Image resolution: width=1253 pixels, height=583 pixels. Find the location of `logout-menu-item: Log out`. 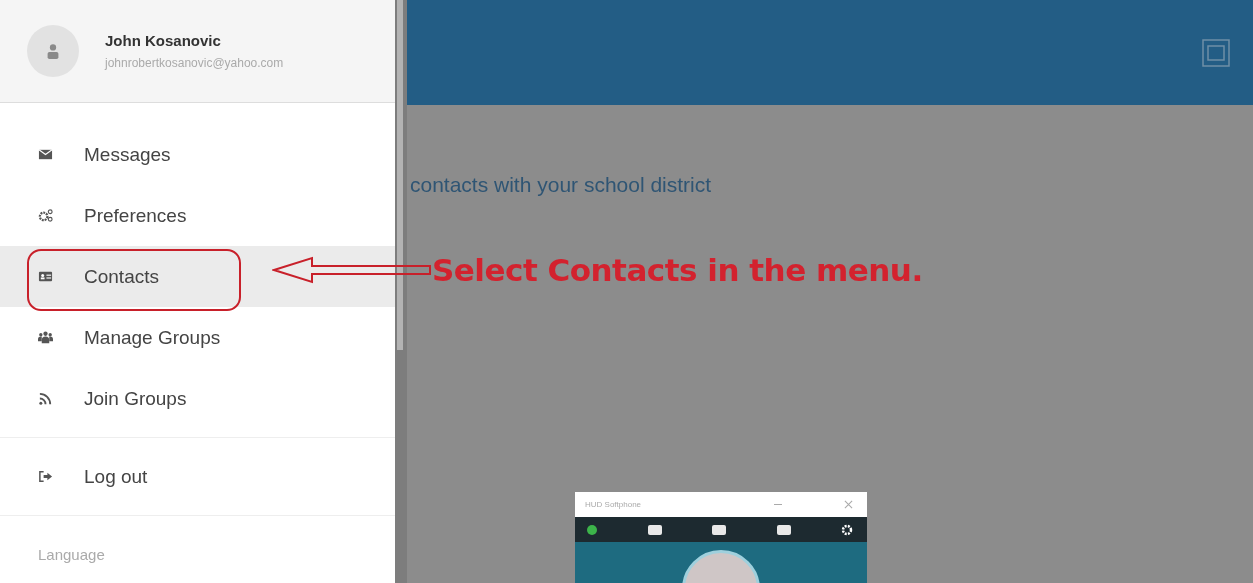

logout-menu-item: Log out is located at coordinates (197, 476).